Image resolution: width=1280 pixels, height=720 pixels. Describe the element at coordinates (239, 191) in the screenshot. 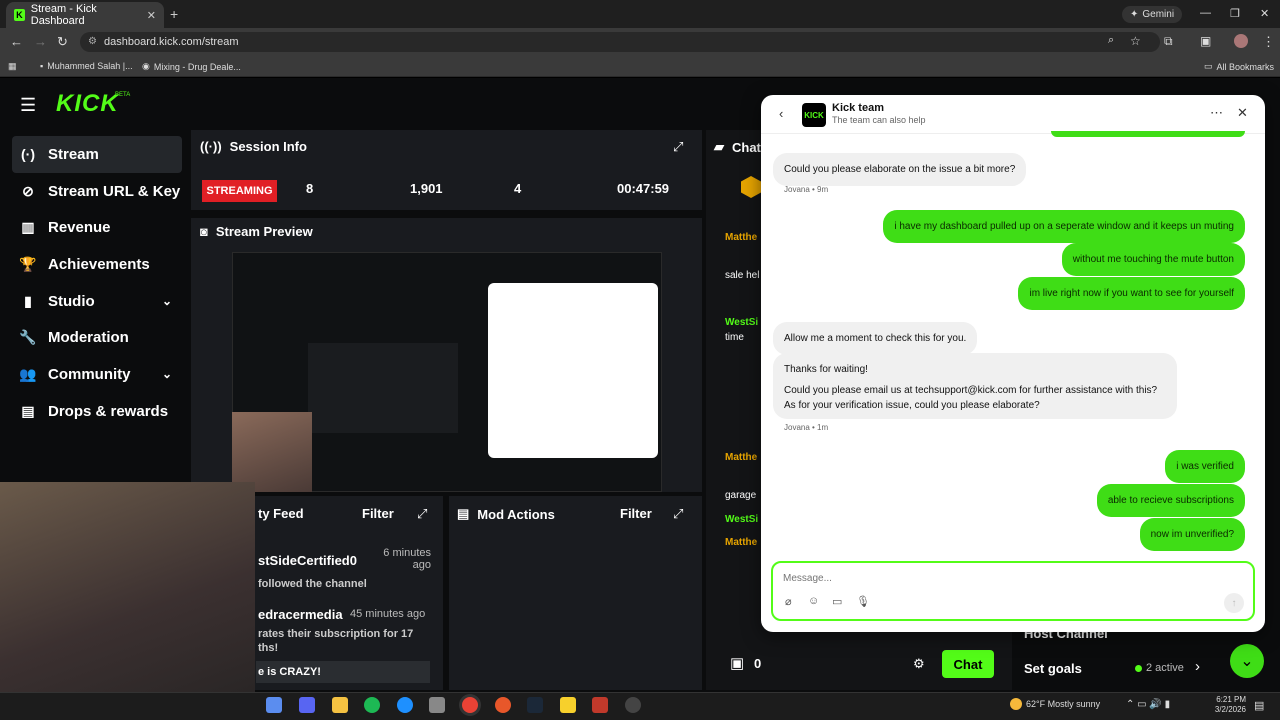

I see `streaming-badge: STREAMING` at that location.